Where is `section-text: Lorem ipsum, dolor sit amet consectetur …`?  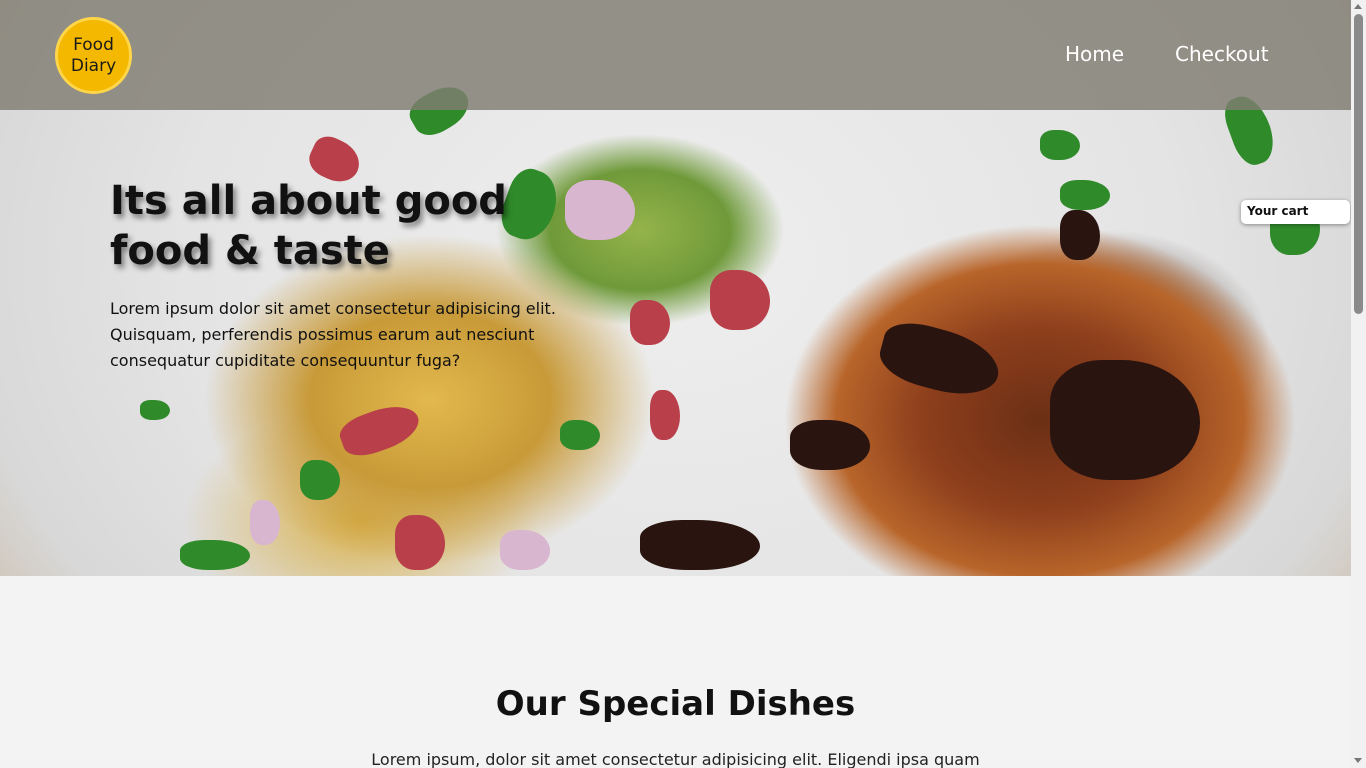 section-text: Lorem ipsum, dolor sit amet consectetur … is located at coordinates (675, 759).